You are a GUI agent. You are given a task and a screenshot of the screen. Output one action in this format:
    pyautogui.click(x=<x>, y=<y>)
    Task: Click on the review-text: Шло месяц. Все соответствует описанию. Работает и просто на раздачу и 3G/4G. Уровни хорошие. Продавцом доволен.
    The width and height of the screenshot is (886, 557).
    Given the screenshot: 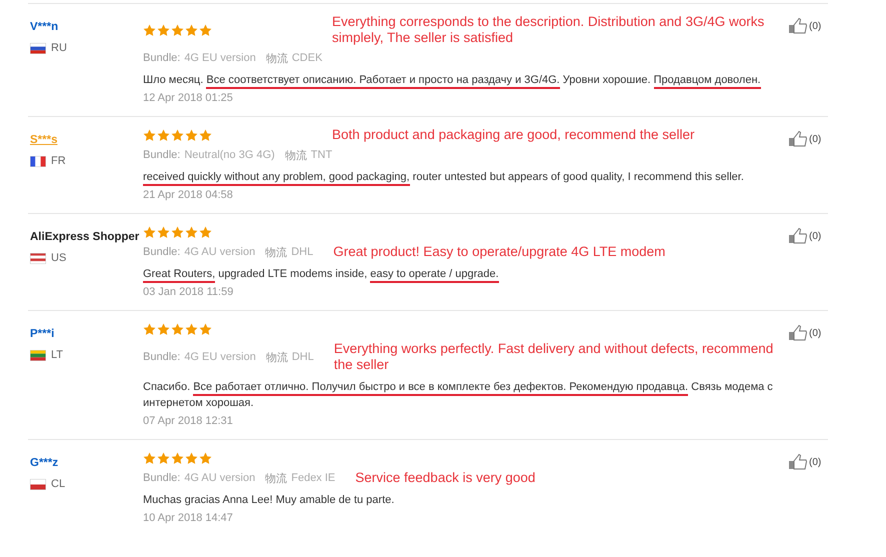 What is the action you would take?
    pyautogui.click(x=465, y=80)
    